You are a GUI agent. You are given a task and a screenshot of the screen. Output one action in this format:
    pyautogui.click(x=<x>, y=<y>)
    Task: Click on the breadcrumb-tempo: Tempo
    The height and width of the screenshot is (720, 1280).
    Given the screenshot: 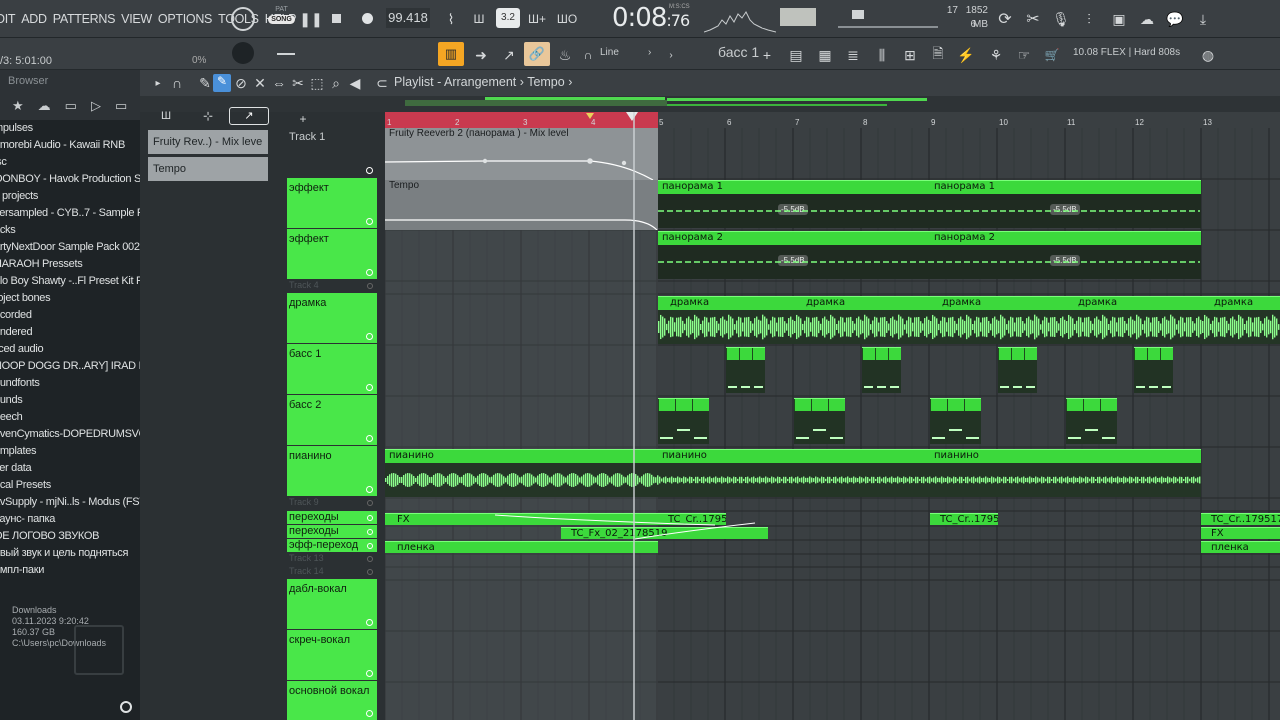 What is the action you would take?
    pyautogui.click(x=546, y=82)
    